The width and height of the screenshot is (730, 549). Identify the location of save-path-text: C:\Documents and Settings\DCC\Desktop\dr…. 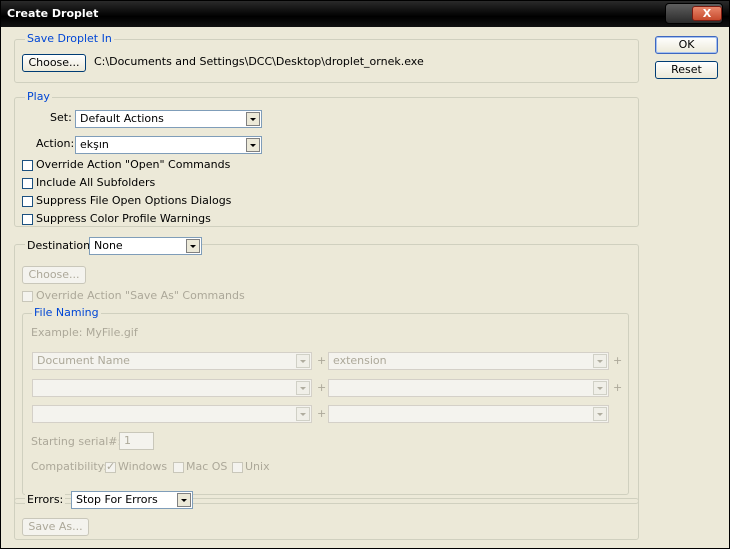
(259, 61).